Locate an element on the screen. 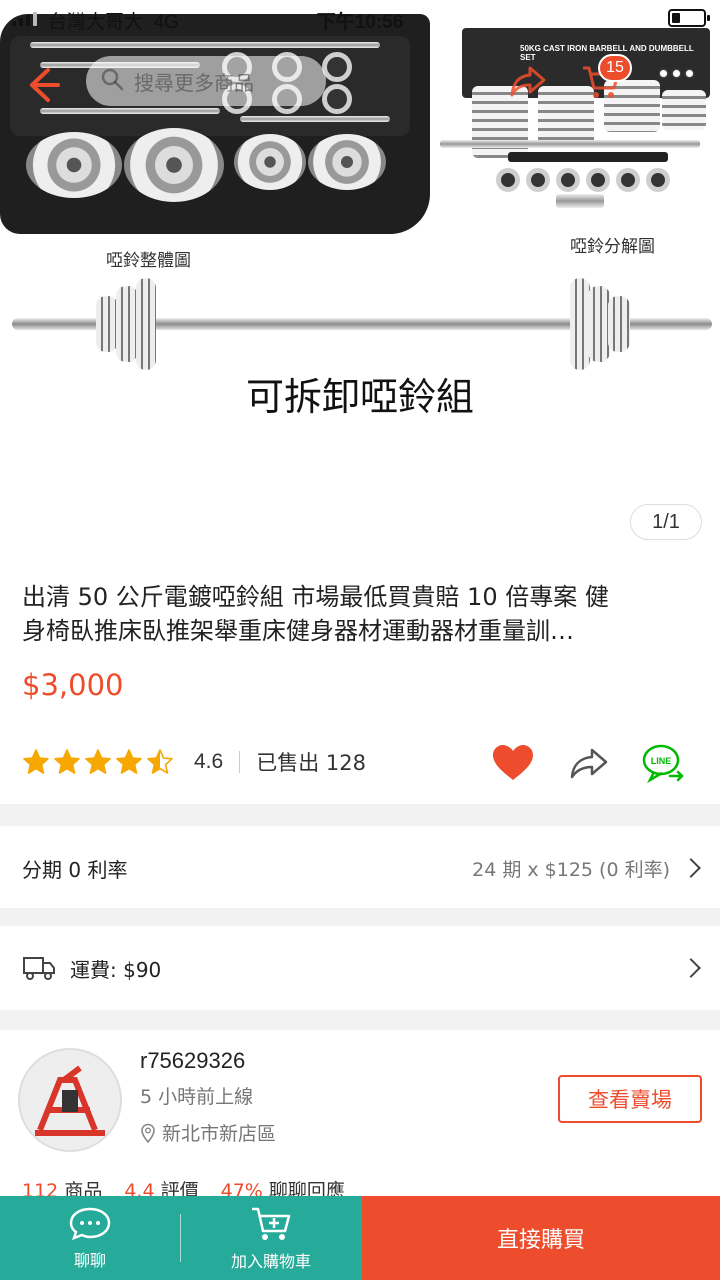 This screenshot has width=720, height=1280. chat-button: 聊聊 is located at coordinates (90, 1238).